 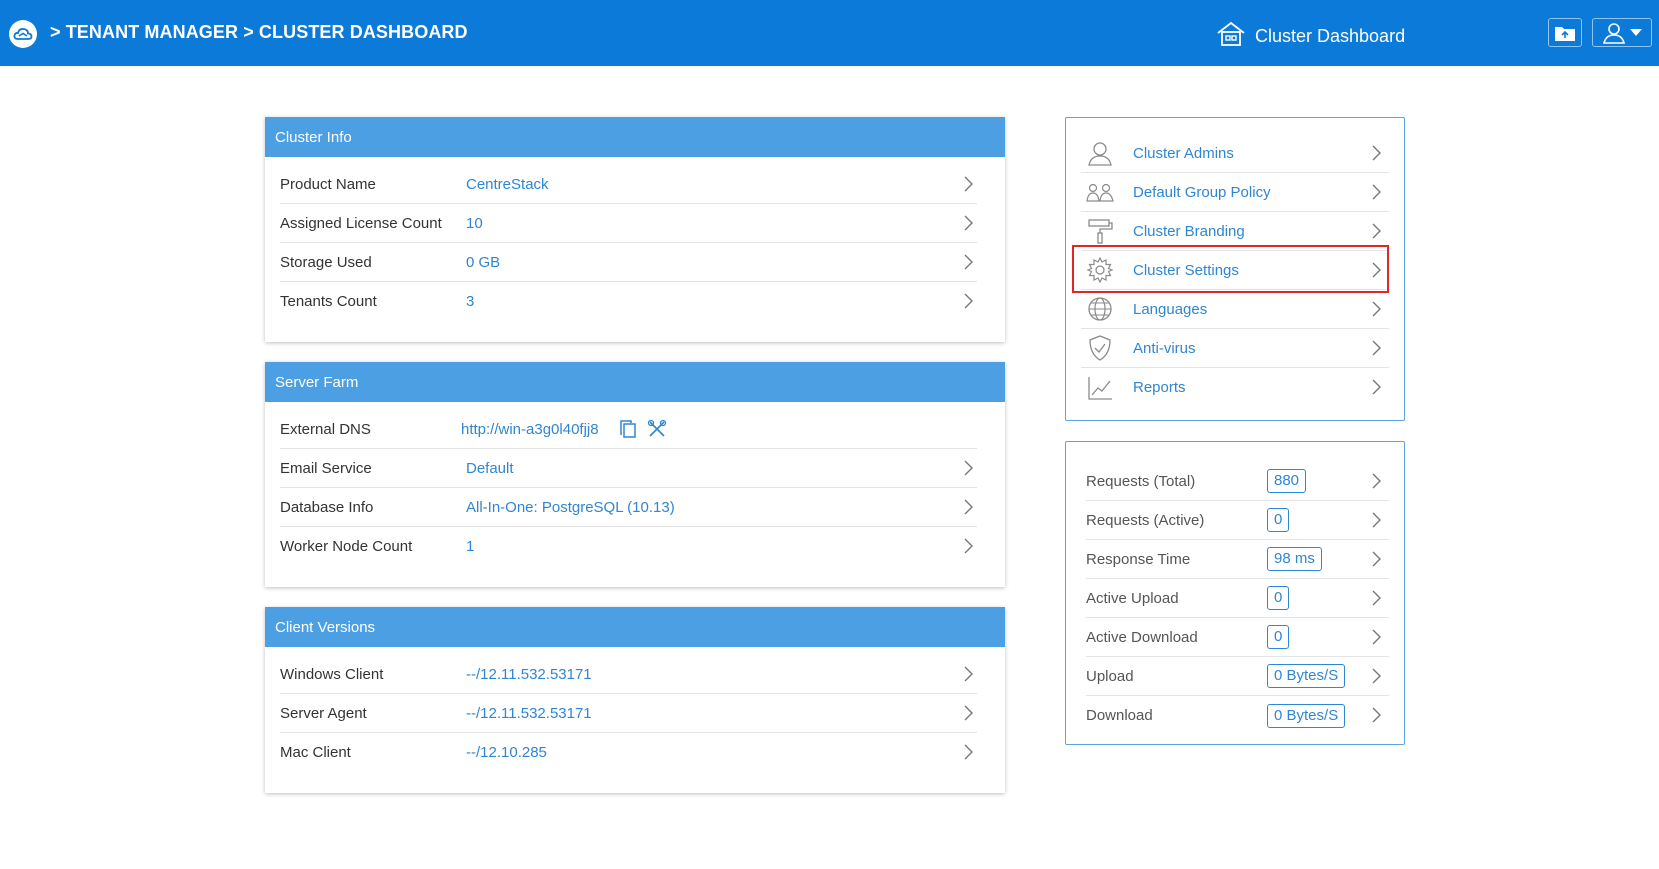 What do you see at coordinates (1235, 387) in the screenshot?
I see `menu-item-reports: Reports` at bounding box center [1235, 387].